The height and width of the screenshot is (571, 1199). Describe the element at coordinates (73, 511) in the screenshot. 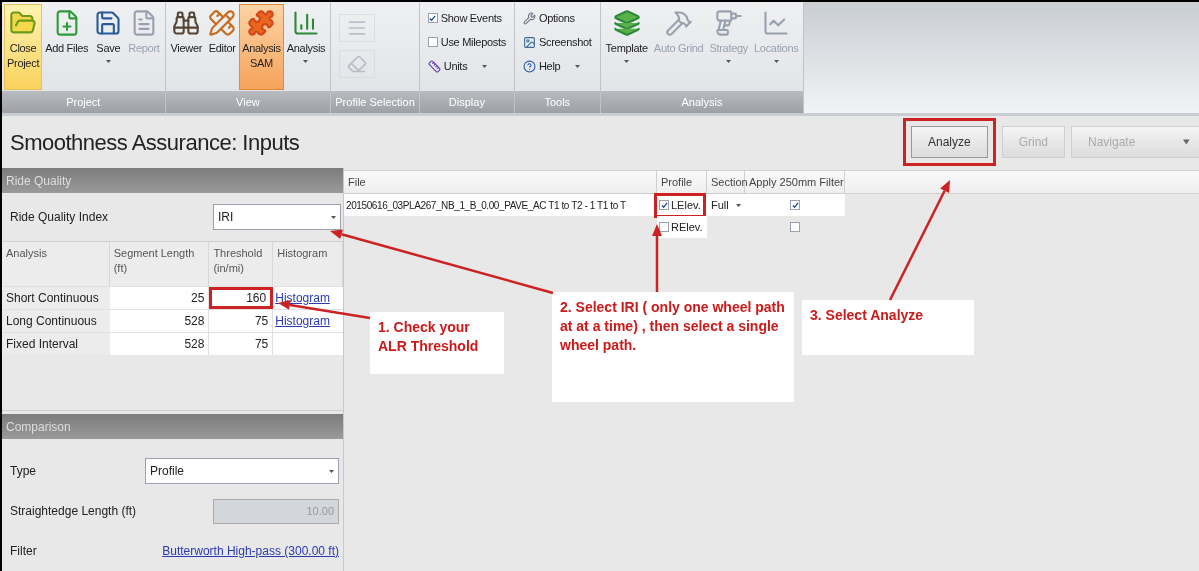

I see `field-label: Straightedge Length (ft)` at that location.